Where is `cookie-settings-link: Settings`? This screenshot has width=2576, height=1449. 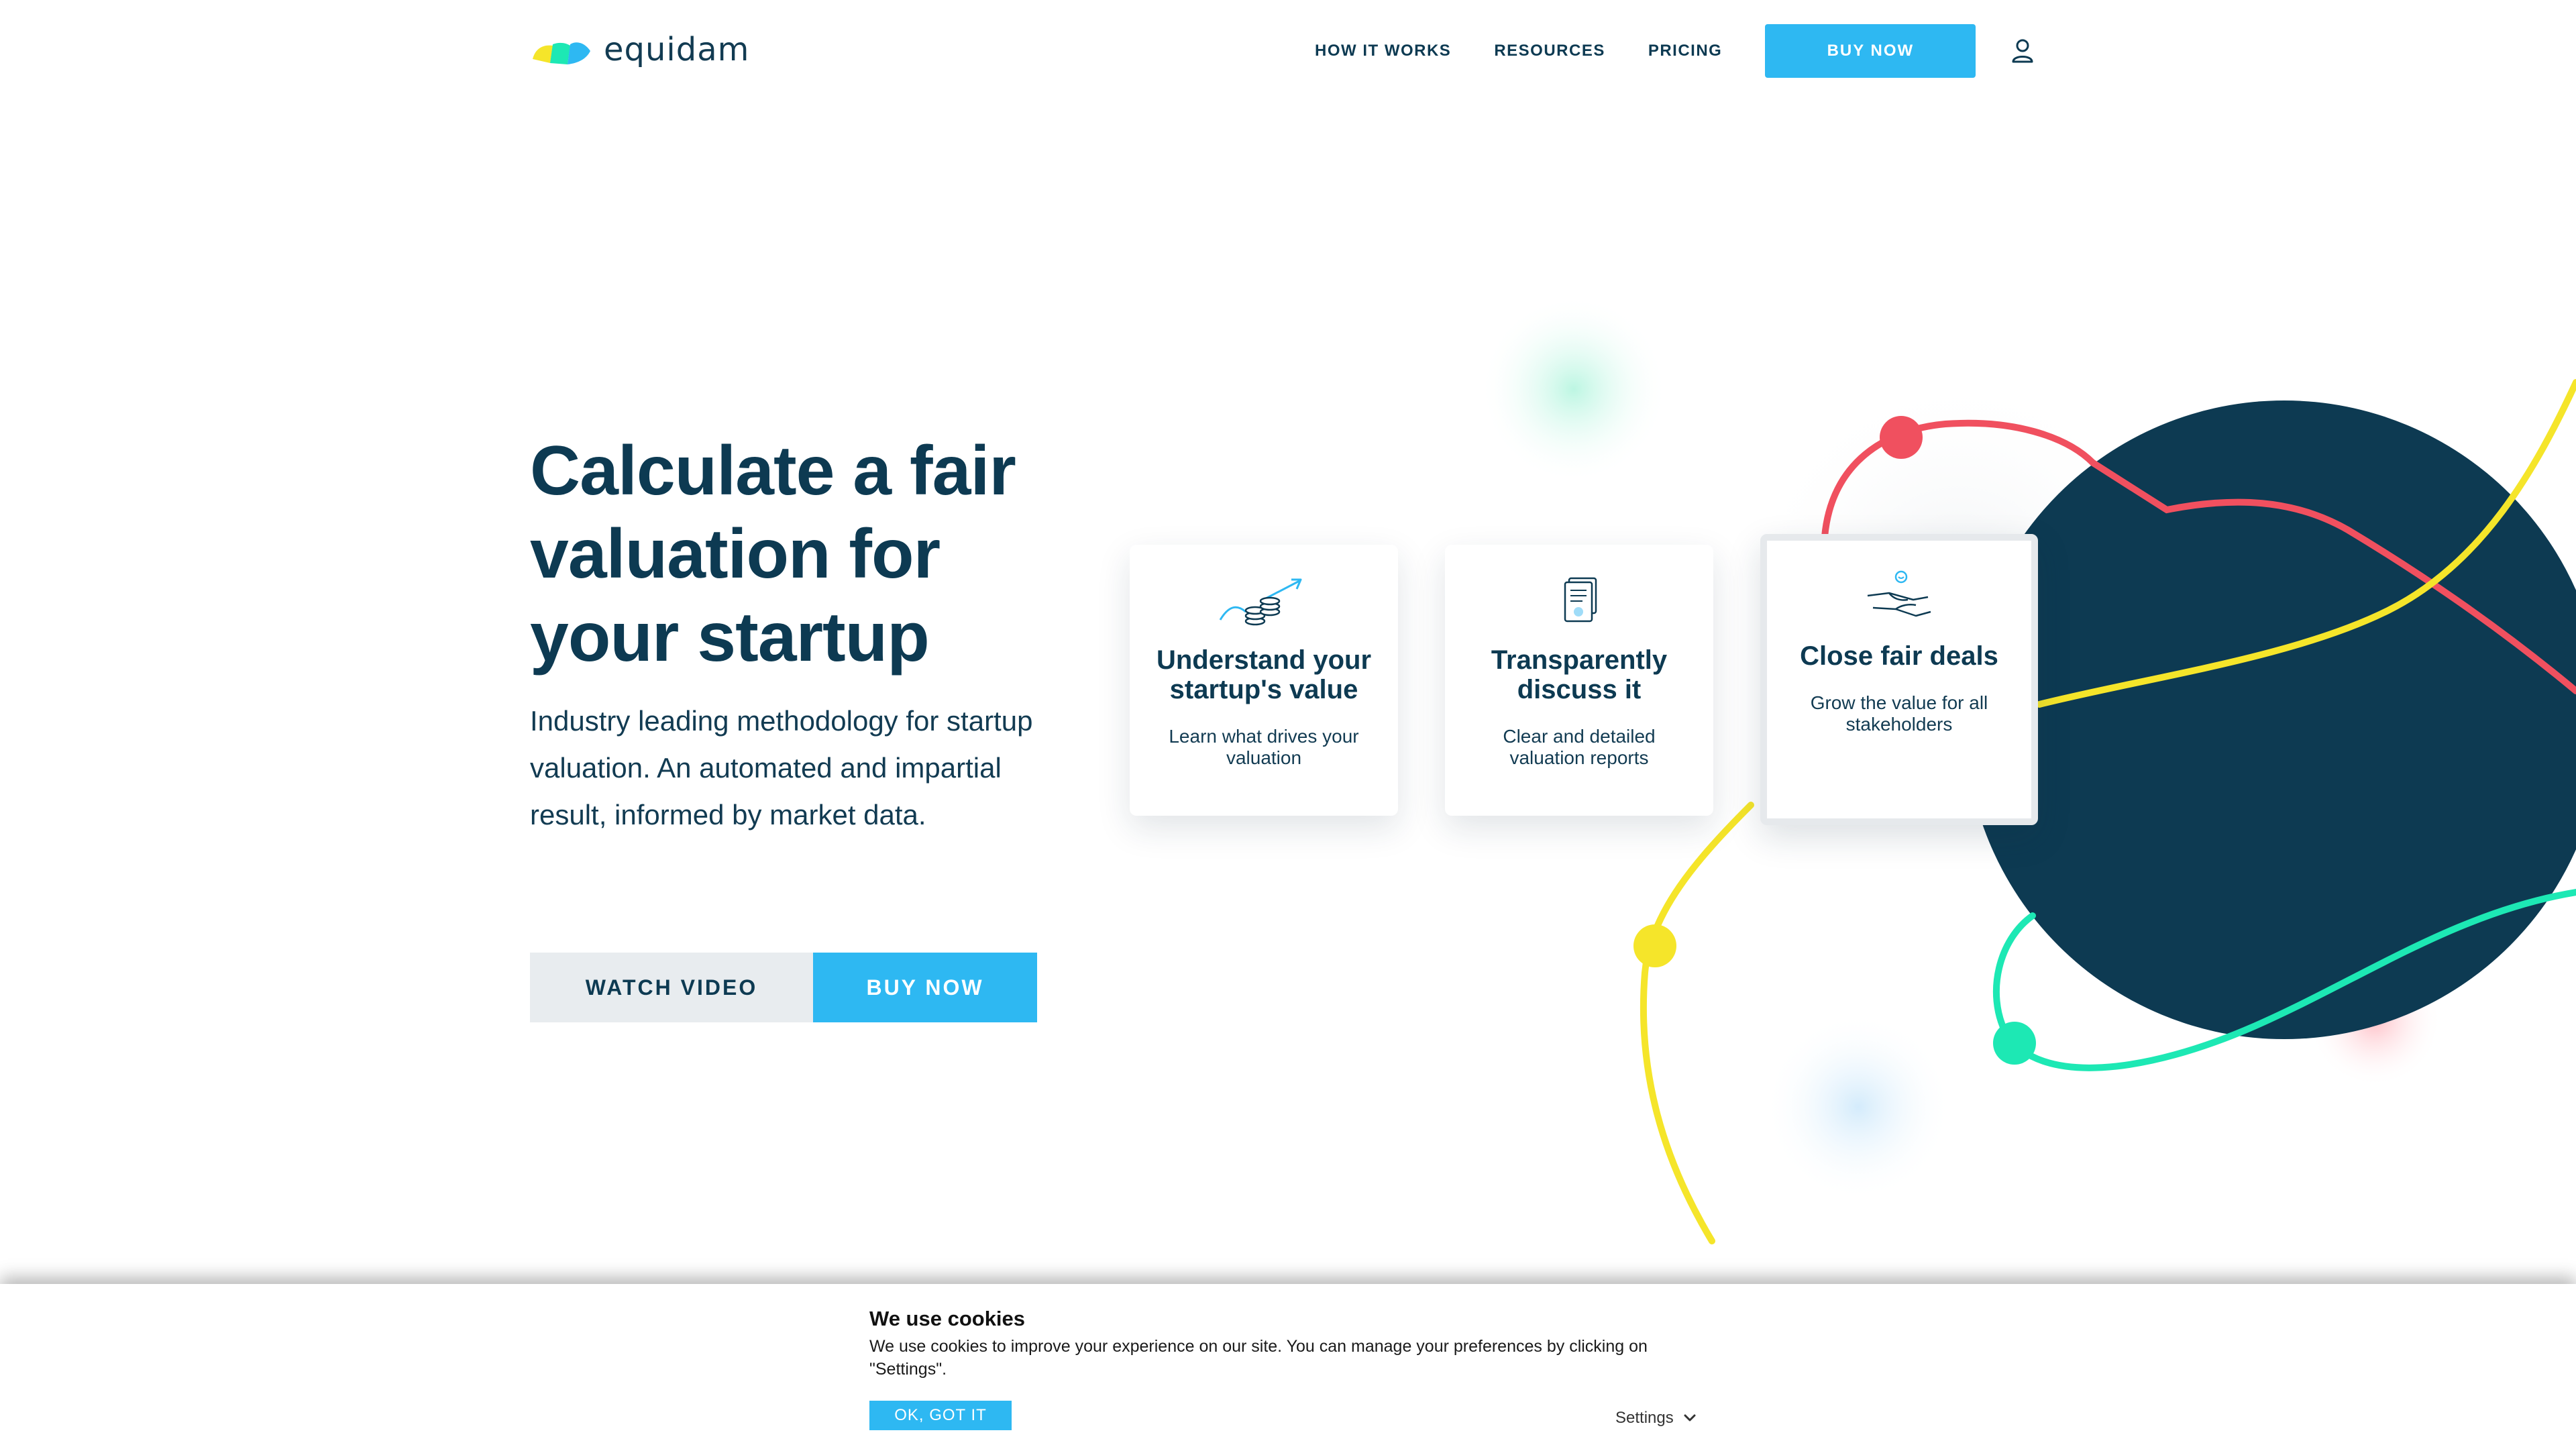 cookie-settings-link: Settings is located at coordinates (1656, 1418).